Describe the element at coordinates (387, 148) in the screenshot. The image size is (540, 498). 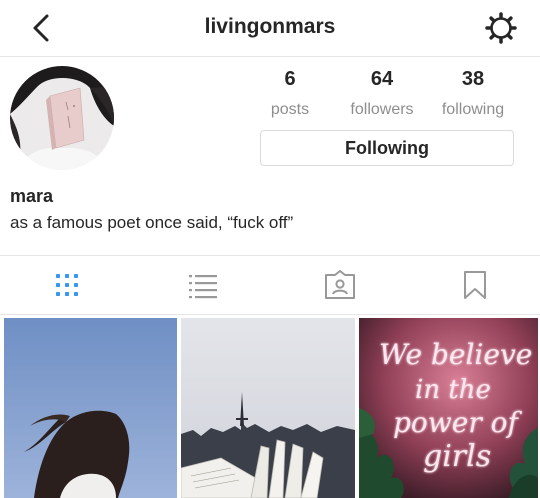
I see `following-button: Following` at that location.